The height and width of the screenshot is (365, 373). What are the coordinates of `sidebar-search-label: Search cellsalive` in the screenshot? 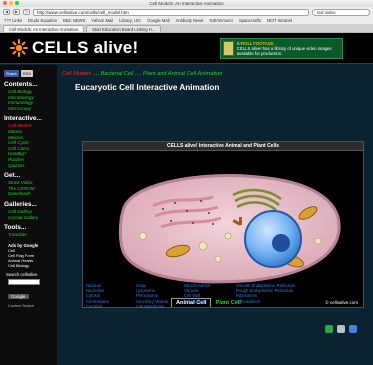 It's located at (22, 274).